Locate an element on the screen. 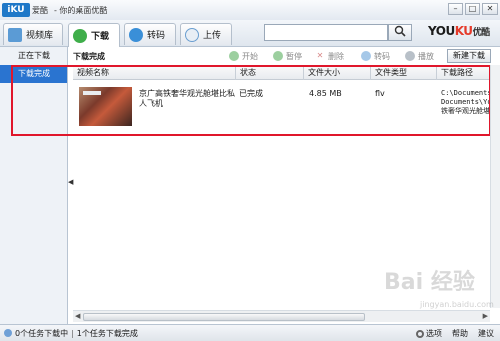  section-title: 下载完成 is located at coordinates (89, 56).